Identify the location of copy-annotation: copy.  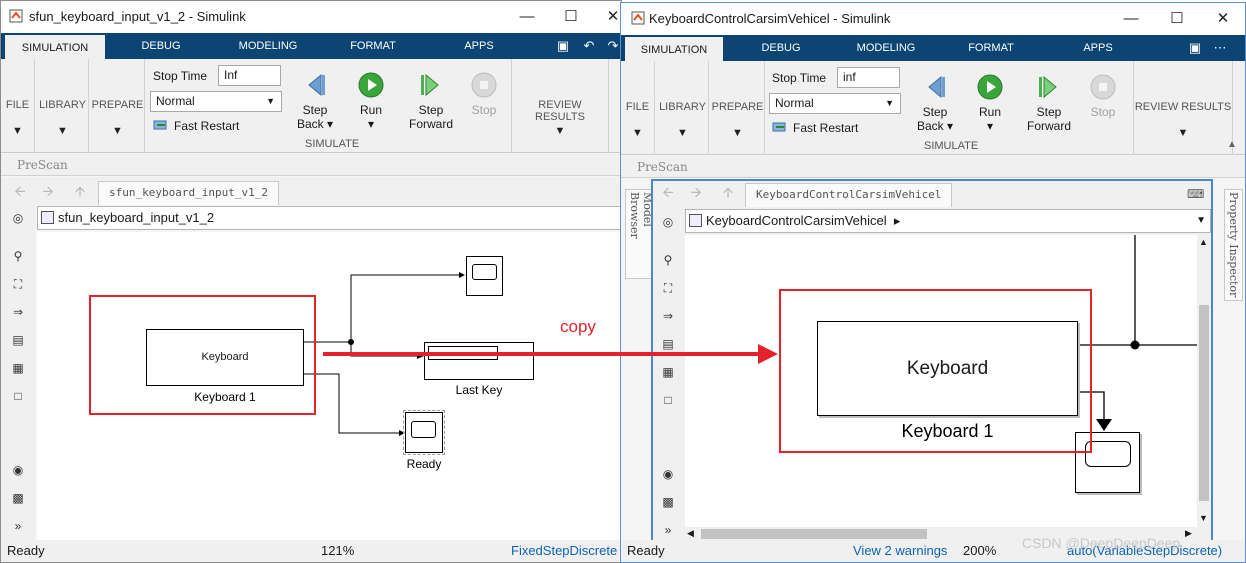
(578, 326).